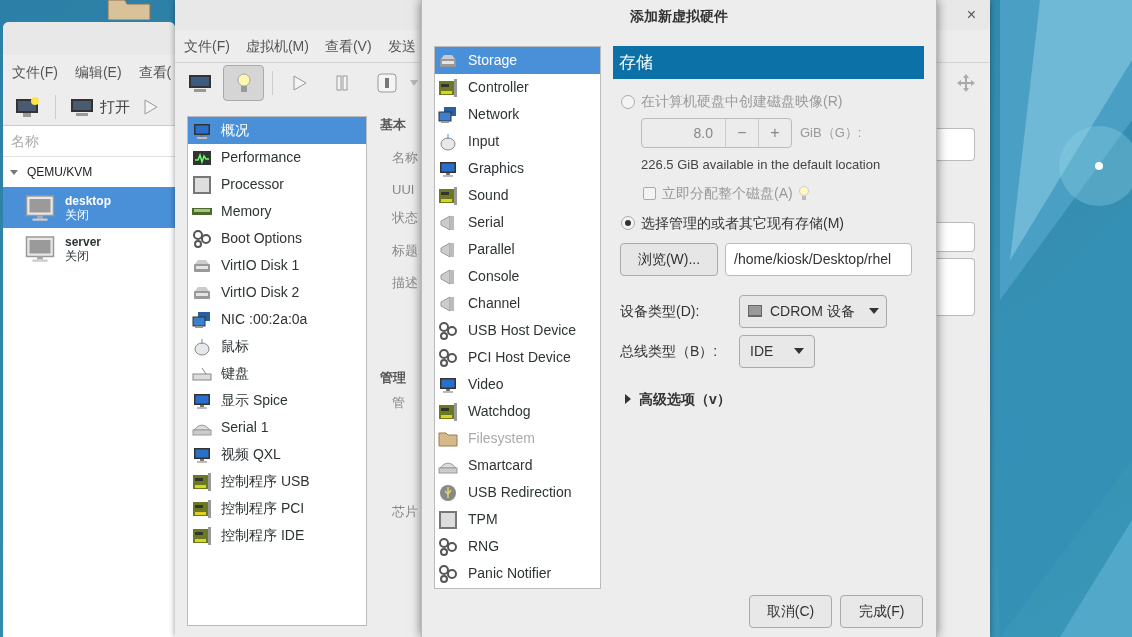 This screenshot has width=1132, height=637. What do you see at coordinates (448, 492) in the screenshot?
I see `usb-icon` at bounding box center [448, 492].